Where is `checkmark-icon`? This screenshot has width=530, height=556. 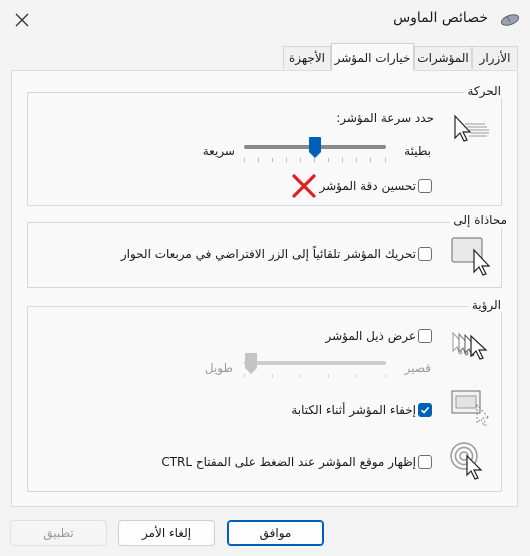
checkmark-icon is located at coordinates (425, 410).